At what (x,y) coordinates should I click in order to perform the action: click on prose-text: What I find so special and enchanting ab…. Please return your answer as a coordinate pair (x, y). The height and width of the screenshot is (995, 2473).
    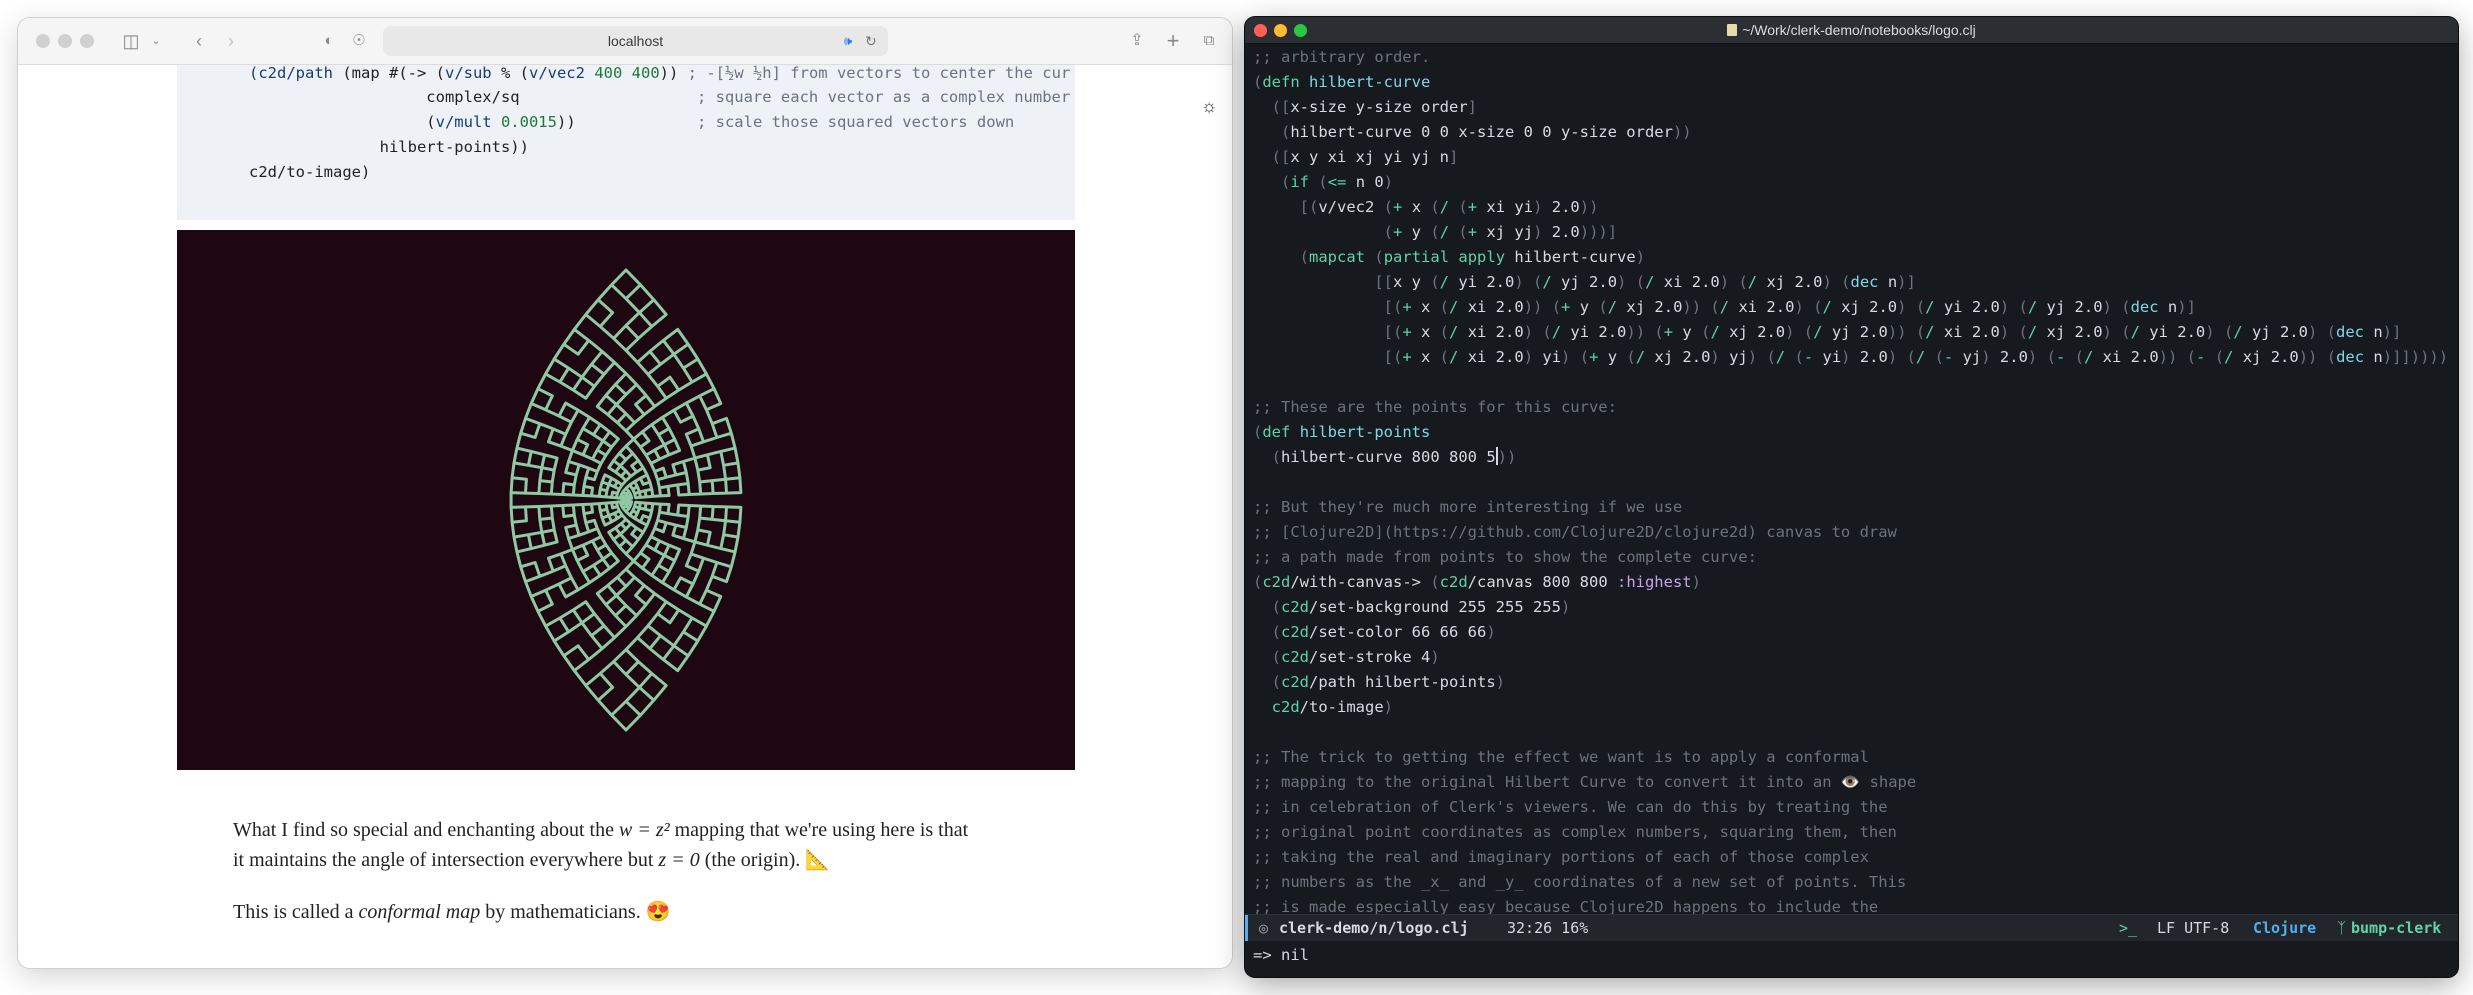
    Looking at the image, I should click on (426, 830).